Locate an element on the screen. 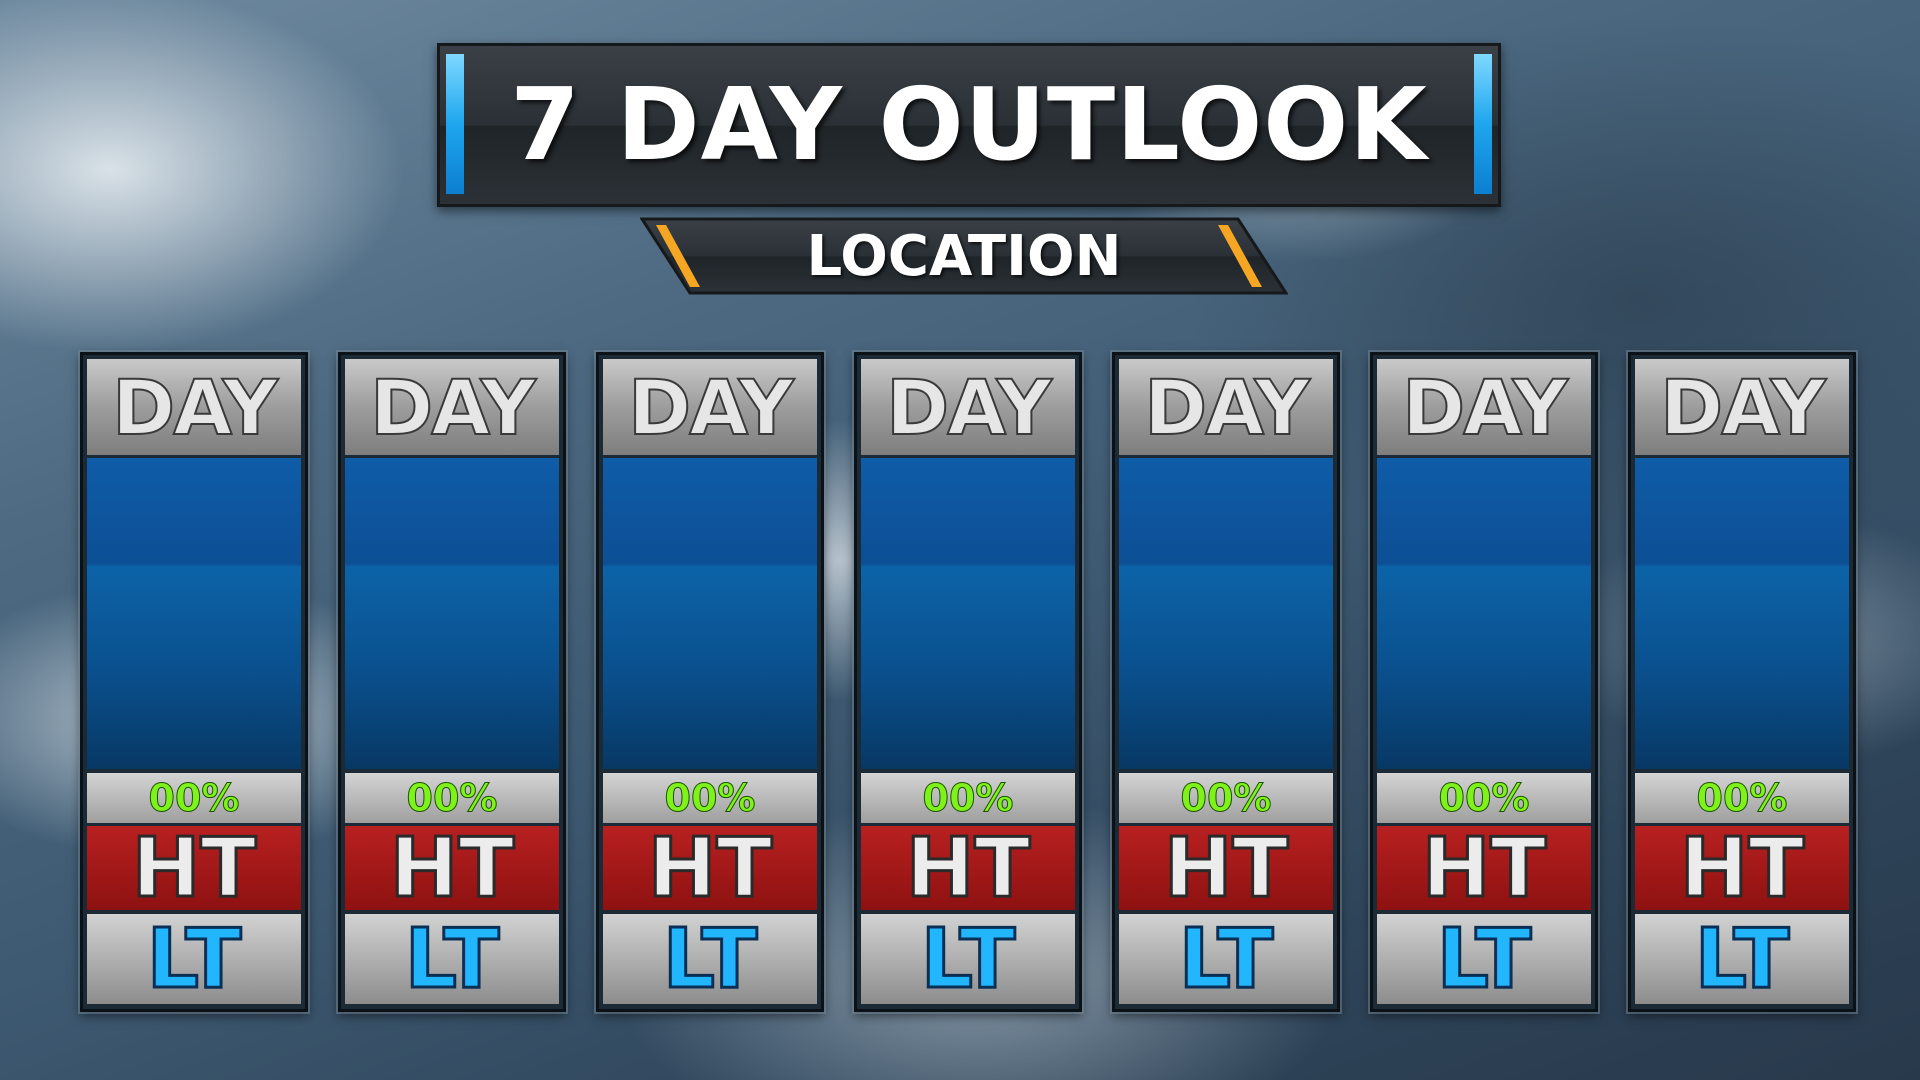 The width and height of the screenshot is (1920, 1080). title-accent-left is located at coordinates (455, 124).